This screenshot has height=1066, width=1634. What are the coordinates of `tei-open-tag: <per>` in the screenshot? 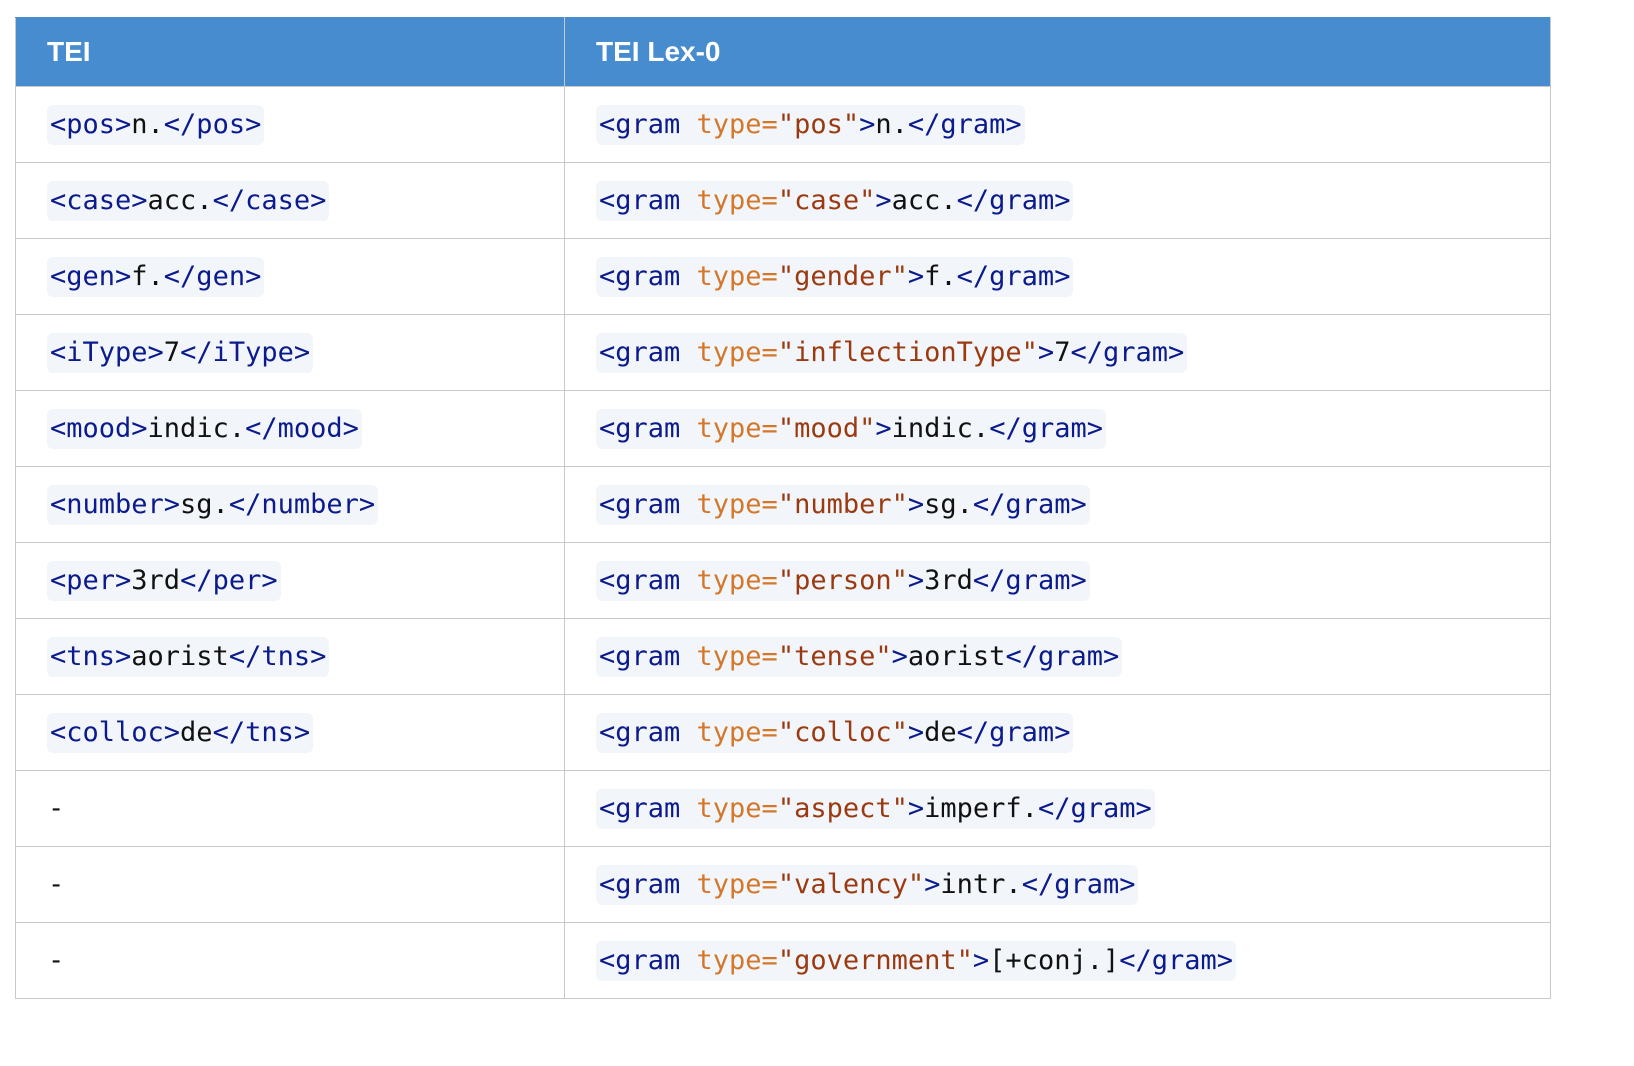 It's located at (91, 580).